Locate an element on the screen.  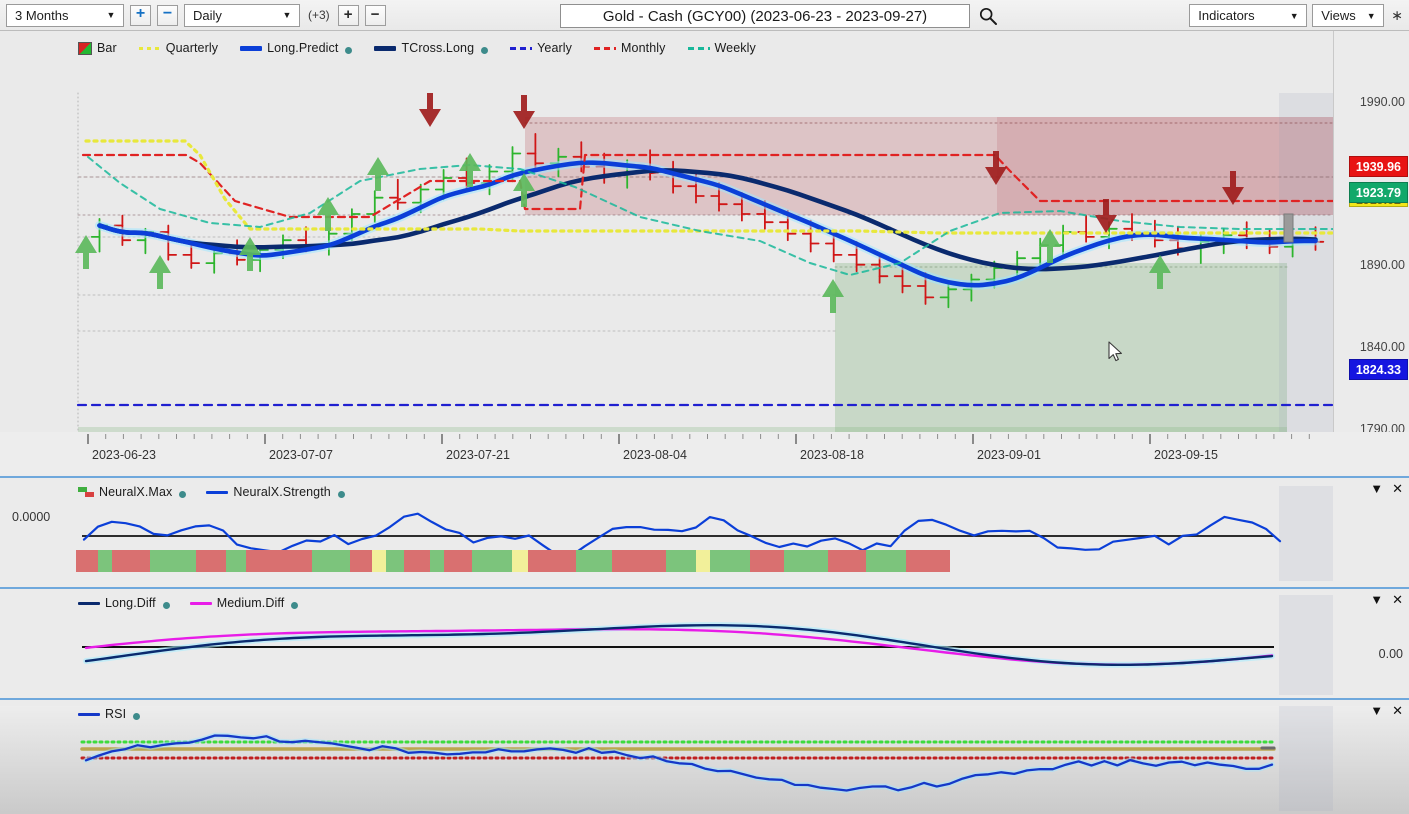
legend-item-monthly: Monthly is located at coordinates (629, 48).